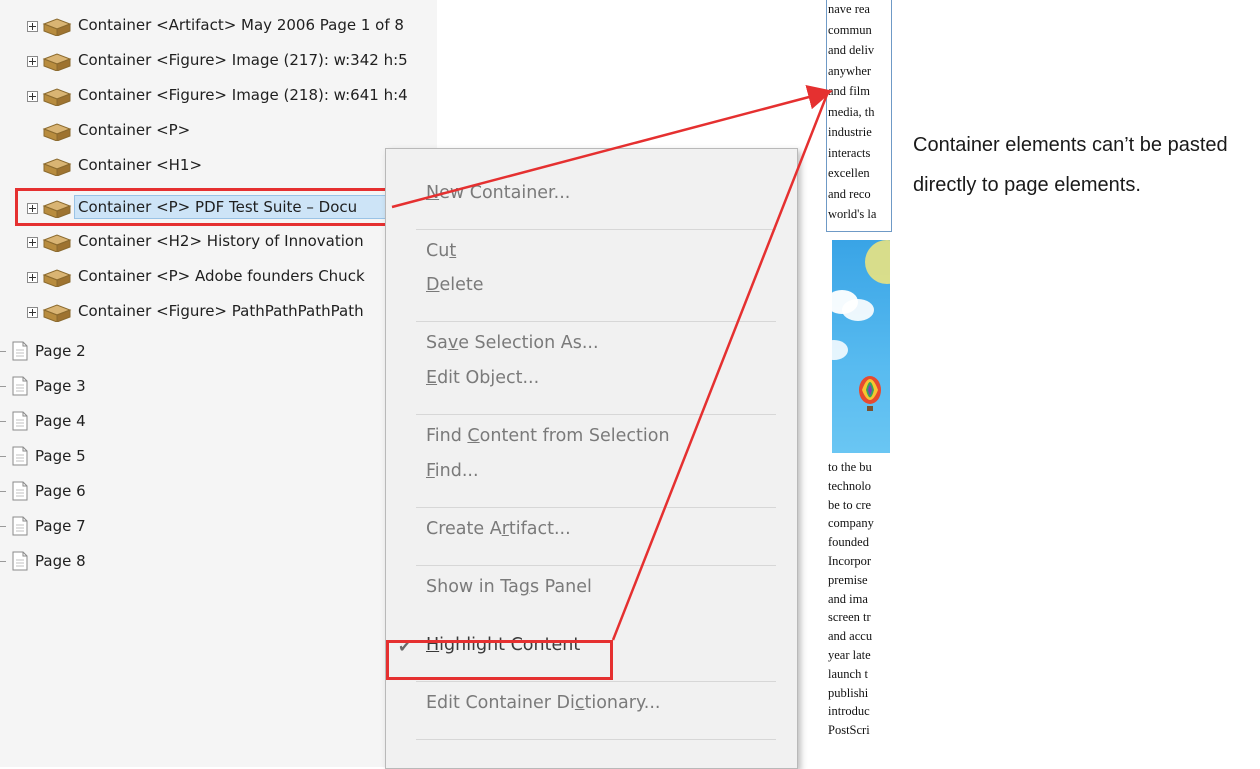  Describe the element at coordinates (221, 241) in the screenshot. I see `tree-row-label: Container <H2> History of Innovation` at that location.